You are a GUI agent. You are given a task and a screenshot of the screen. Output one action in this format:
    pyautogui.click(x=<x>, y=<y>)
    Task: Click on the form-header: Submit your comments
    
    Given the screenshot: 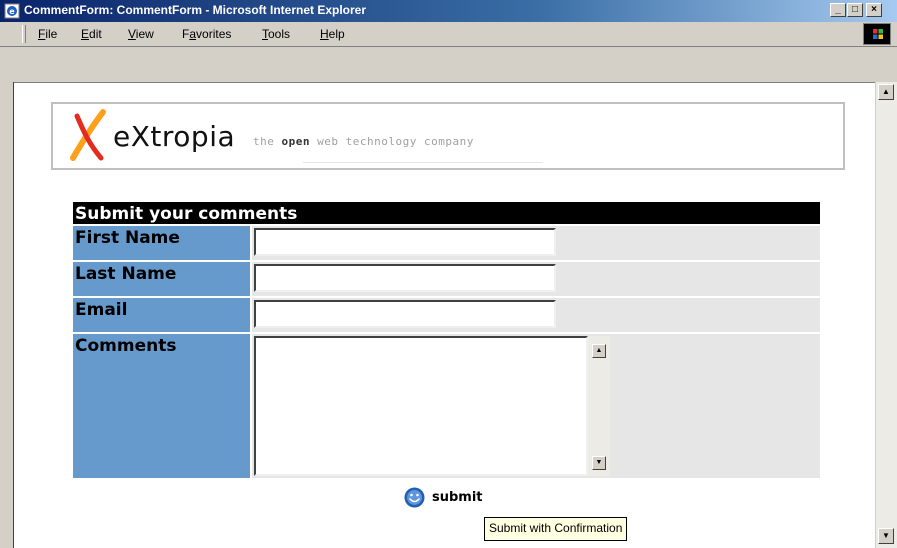 What is the action you would take?
    pyautogui.click(x=446, y=213)
    